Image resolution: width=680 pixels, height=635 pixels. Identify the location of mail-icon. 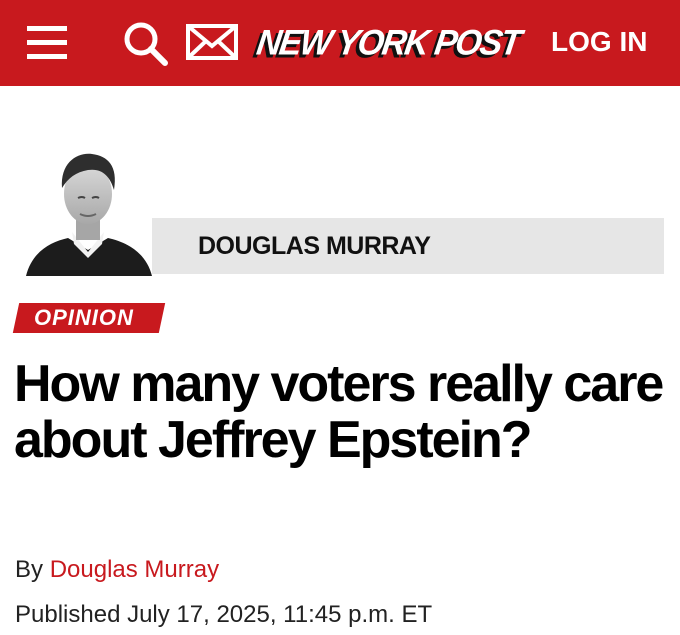
(212, 42).